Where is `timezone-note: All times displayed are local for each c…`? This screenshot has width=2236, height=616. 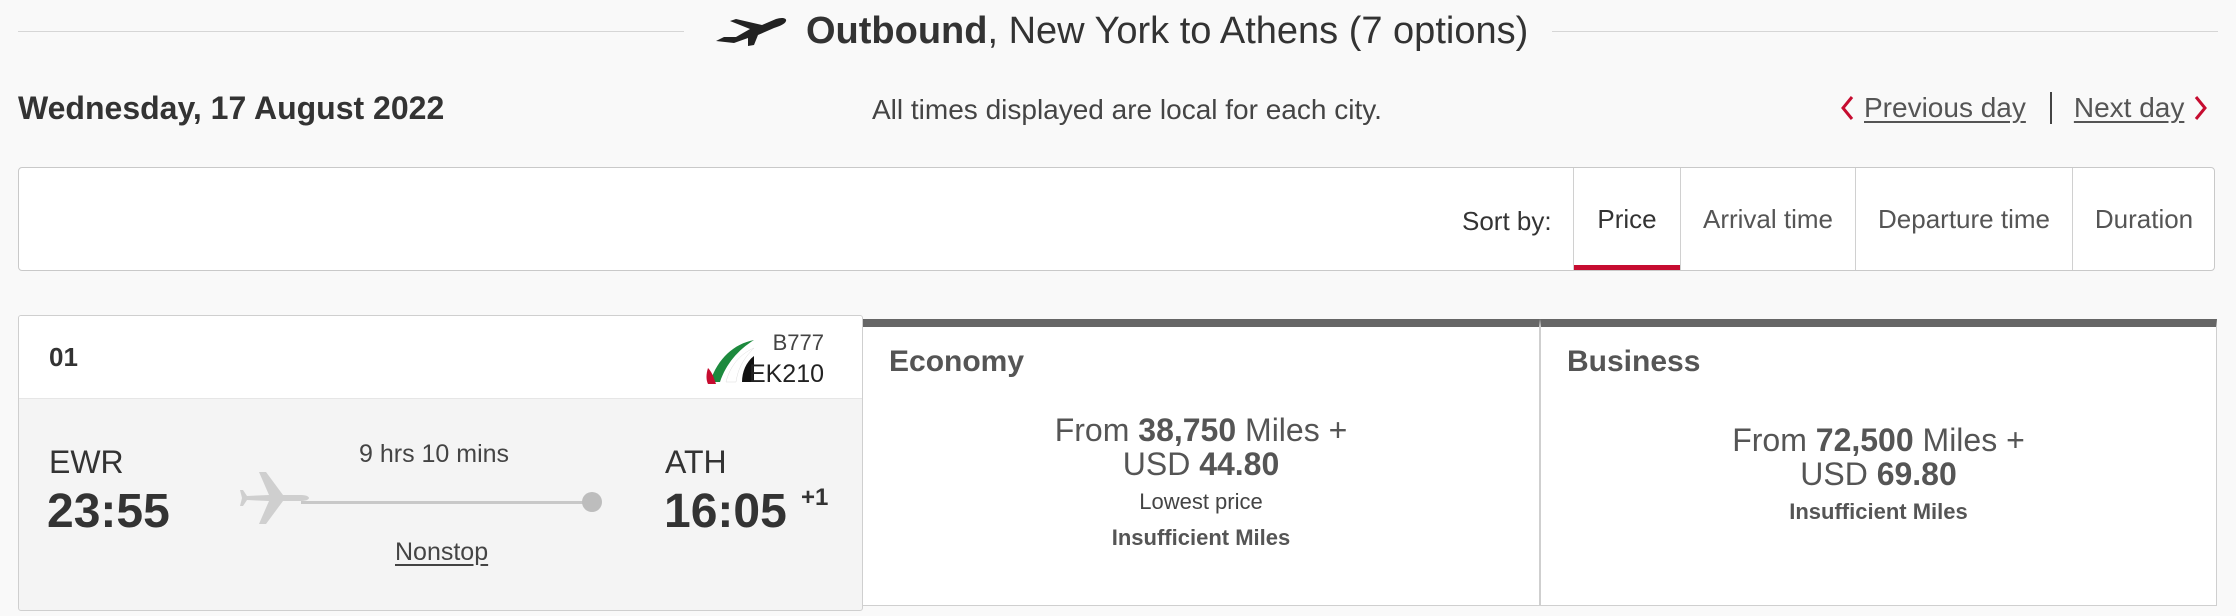 timezone-note: All times displayed are local for each c… is located at coordinates (1127, 109).